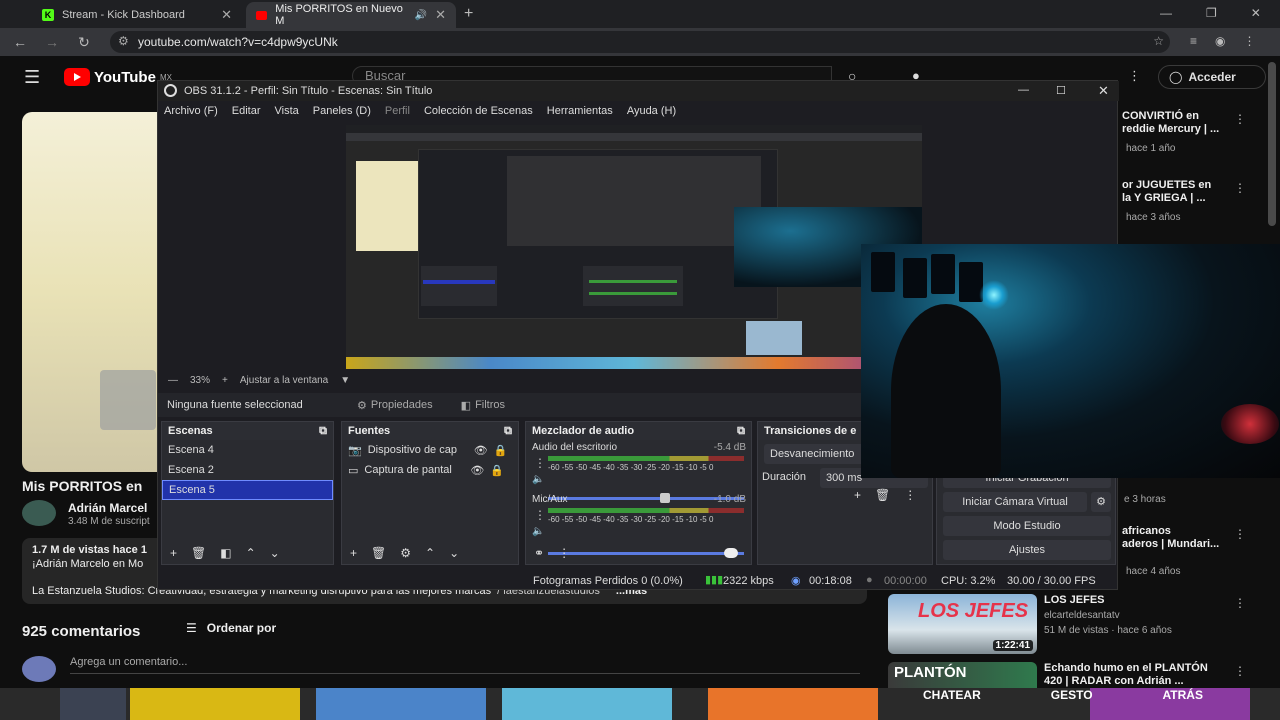 Image resolution: width=1280 pixels, height=720 pixels. Describe the element at coordinates (539, 553) in the screenshot. I see `link-icon: ⚭` at that location.